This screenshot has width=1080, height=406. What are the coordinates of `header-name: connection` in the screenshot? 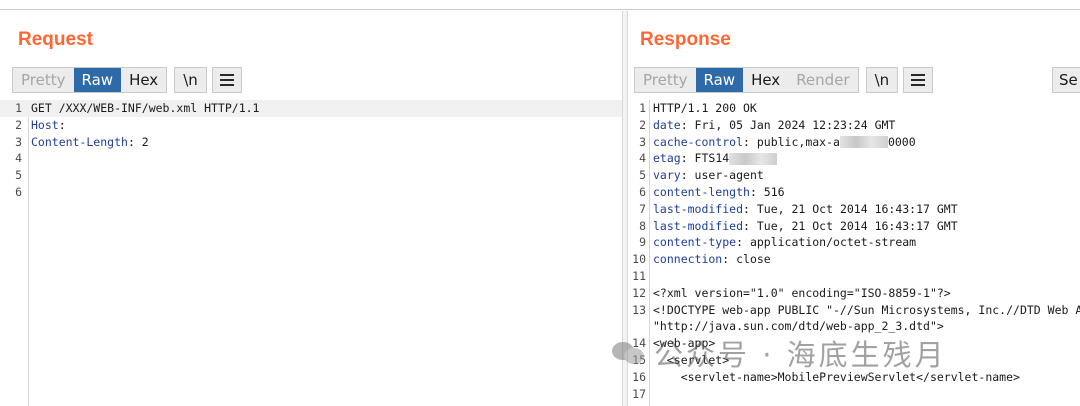 It's located at (688, 259).